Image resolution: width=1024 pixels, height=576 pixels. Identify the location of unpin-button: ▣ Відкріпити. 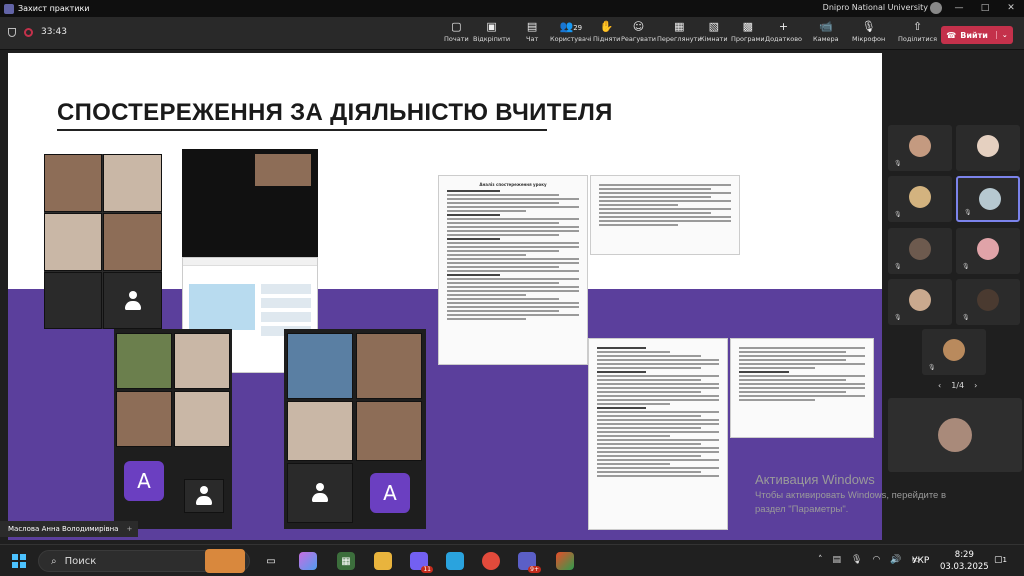
(491, 31).